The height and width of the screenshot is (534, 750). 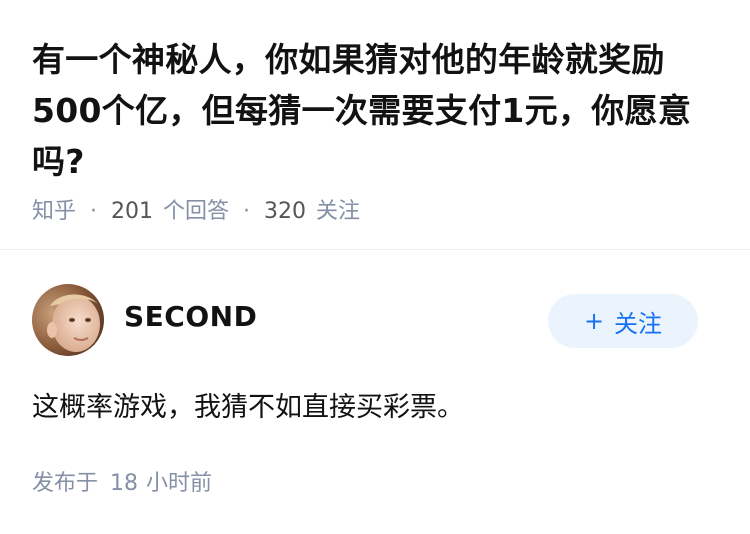 I want to click on question-meta: 知乎 · 201 个回答 · 320 关注, so click(x=196, y=212).